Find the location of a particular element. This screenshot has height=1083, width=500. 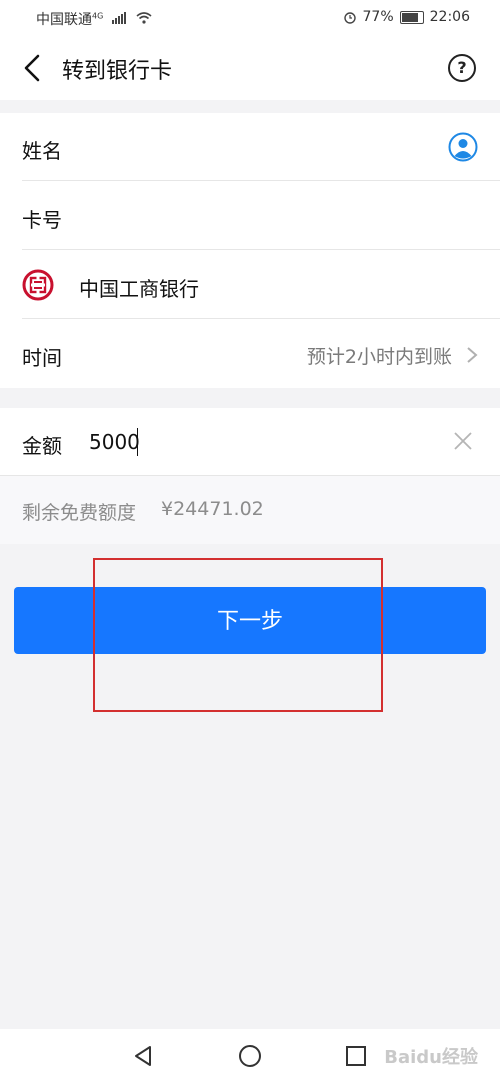

quota-label: 剩余免费额度 is located at coordinates (79, 513).